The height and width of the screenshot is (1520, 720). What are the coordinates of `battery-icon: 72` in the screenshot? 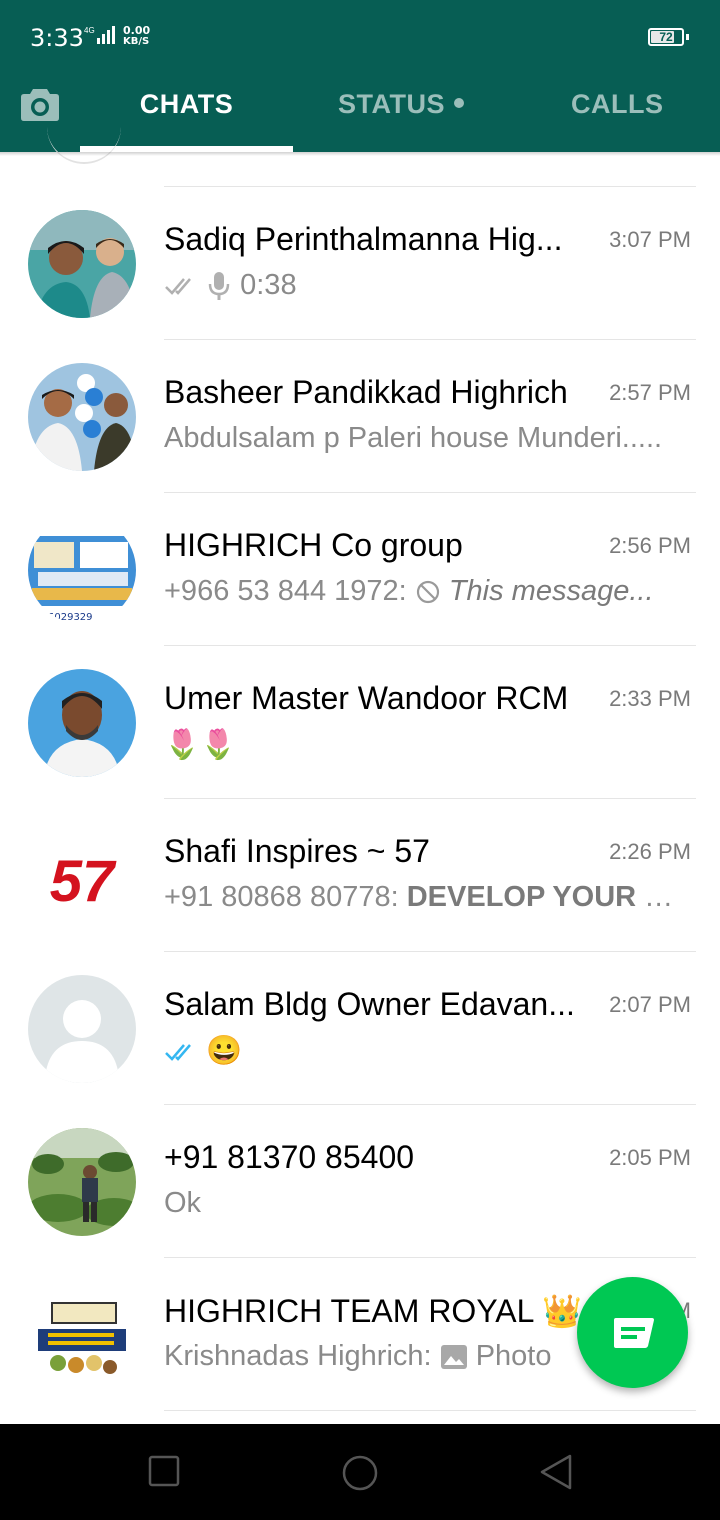 It's located at (666, 37).